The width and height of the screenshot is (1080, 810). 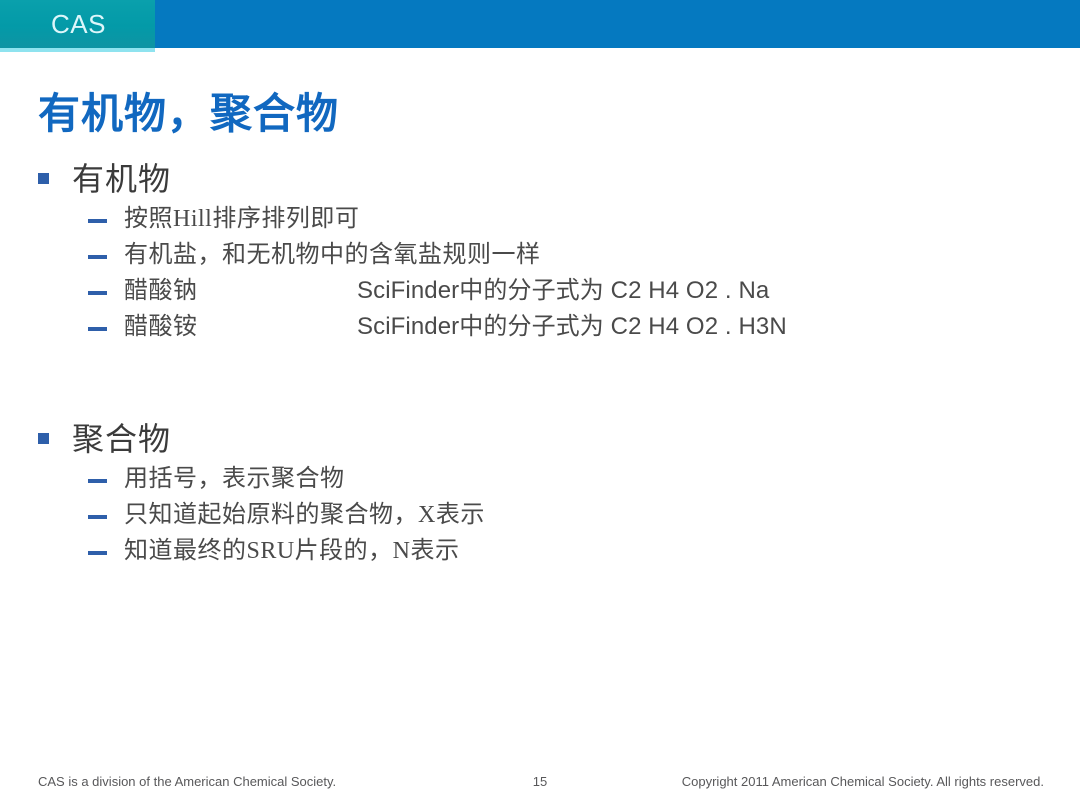 What do you see at coordinates (77, 50) in the screenshot?
I see `header-accent-underline` at bounding box center [77, 50].